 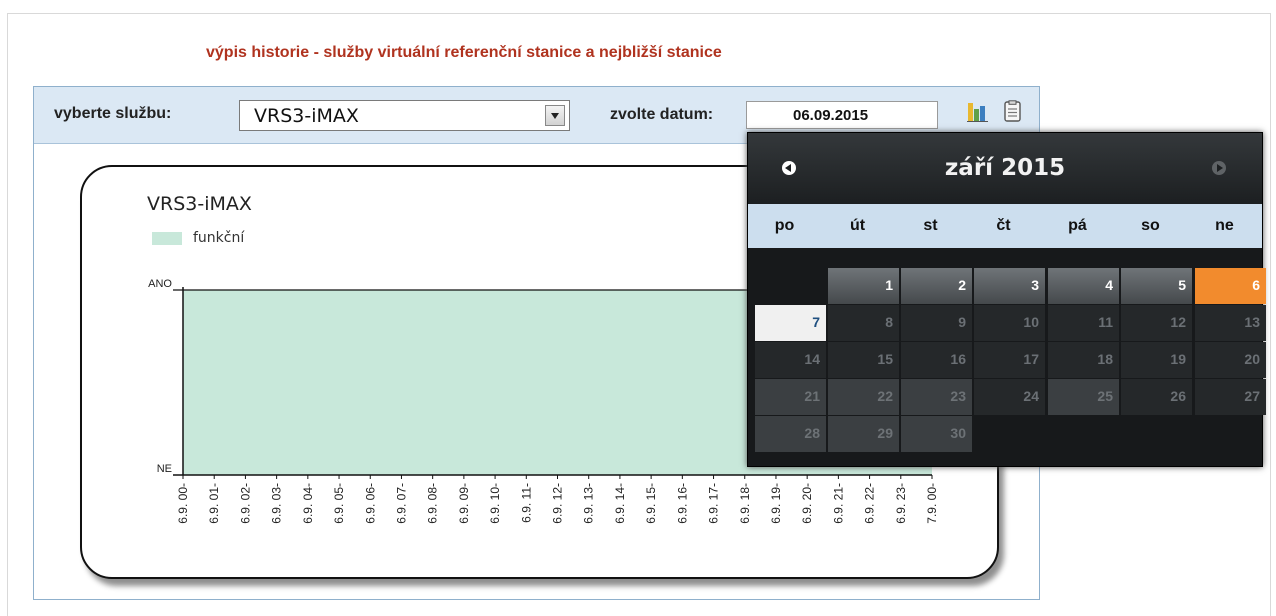 I want to click on x-tick-label: 7.9. 00-, so click(x=932, y=503).